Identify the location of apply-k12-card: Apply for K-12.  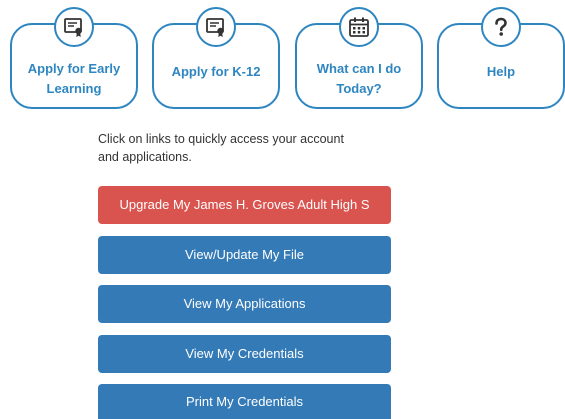
(216, 58).